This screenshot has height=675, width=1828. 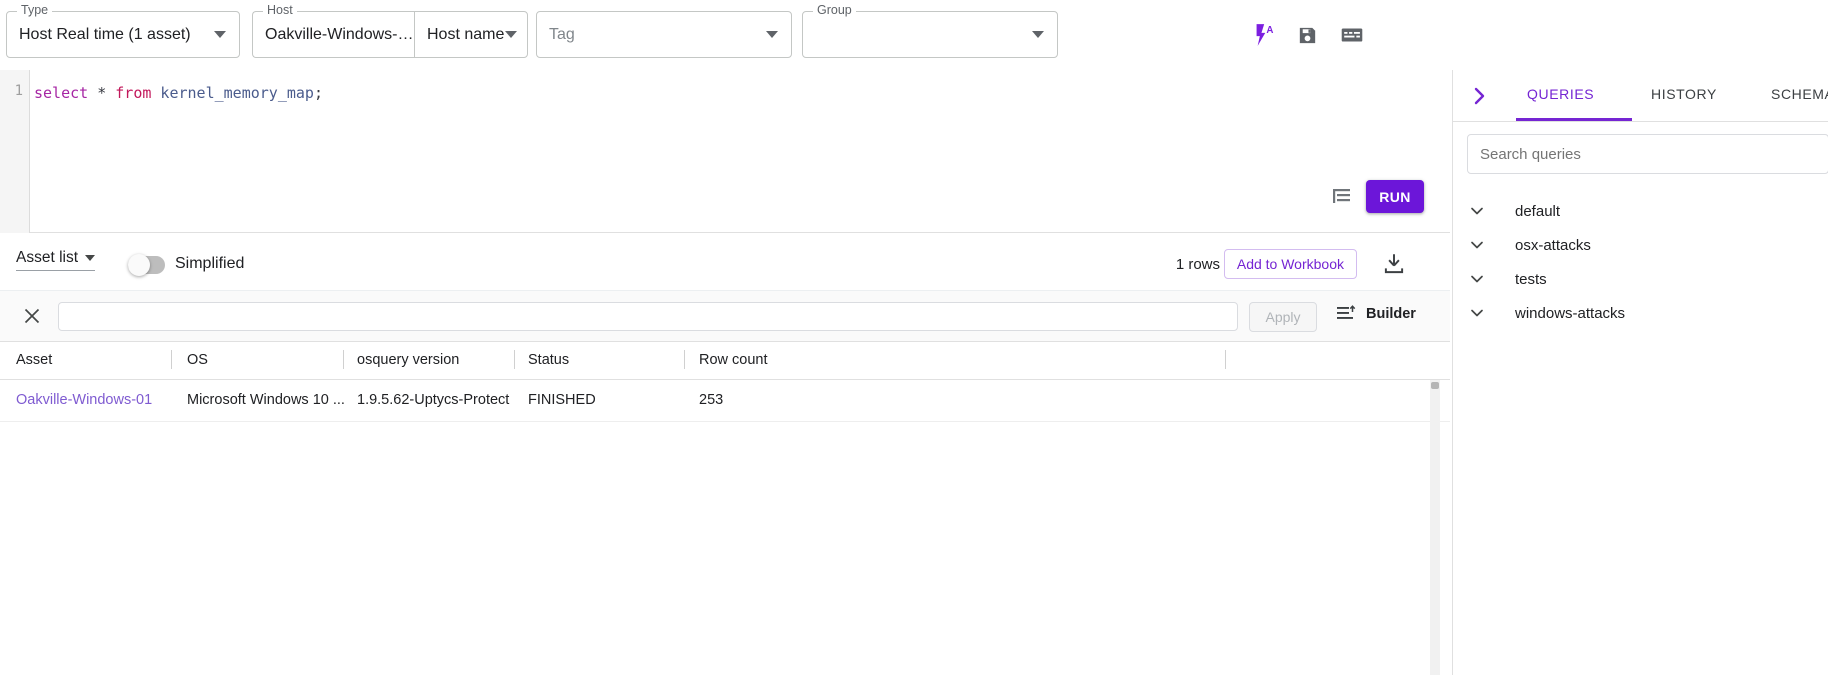 I want to click on asset-list-label: Asset list, so click(x=47, y=257).